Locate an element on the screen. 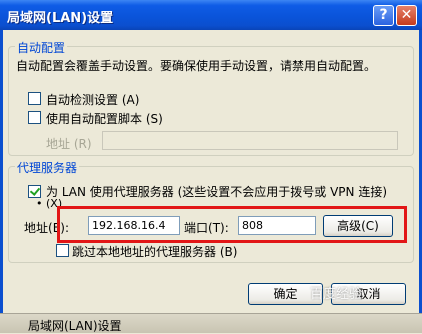  auto-config-group-title: 自动配置 is located at coordinates (41, 47).